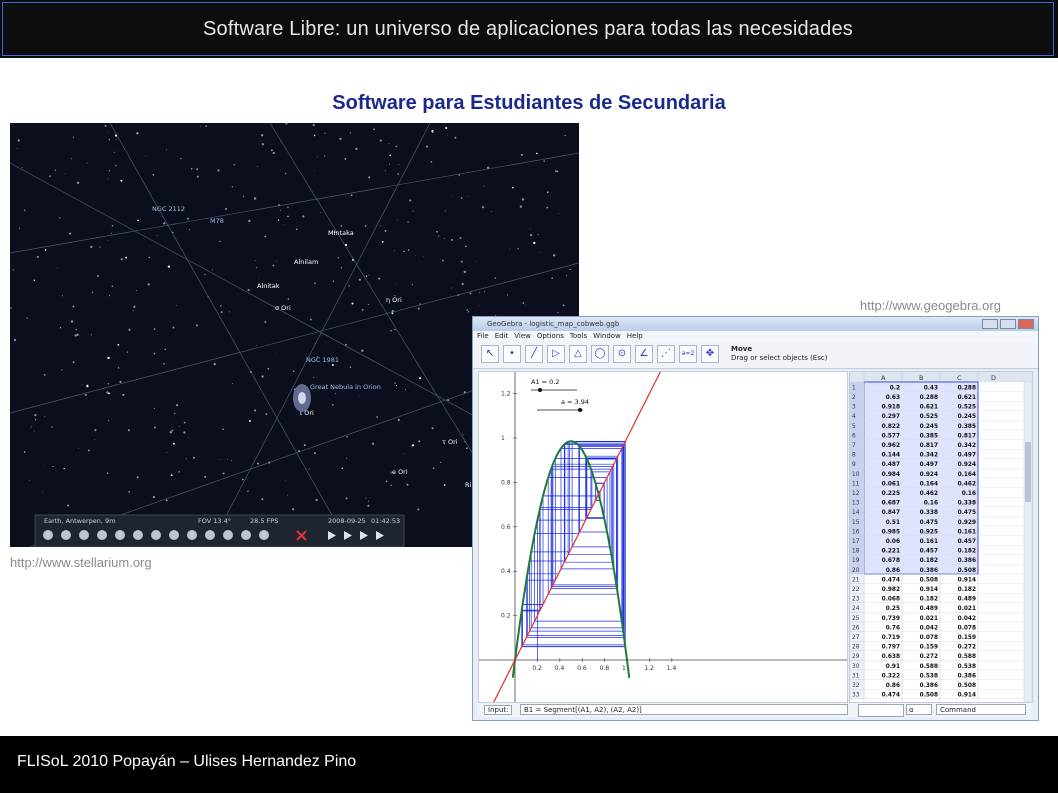 This screenshot has width=1058, height=793. What do you see at coordinates (891, 561) in the screenshot?
I see `spreadsheet-cell: 0.678` at bounding box center [891, 561].